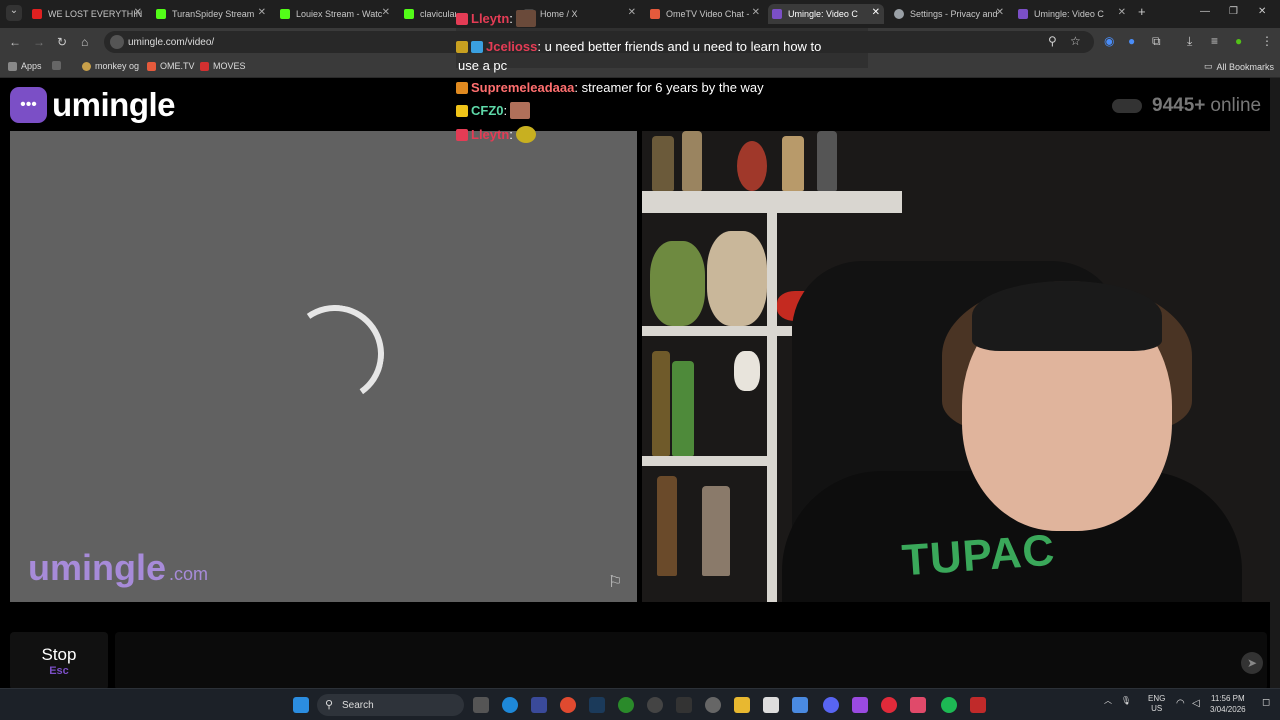 The height and width of the screenshot is (720, 1280). What do you see at coordinates (949, 705) in the screenshot?
I see `spotify-icon` at bounding box center [949, 705].